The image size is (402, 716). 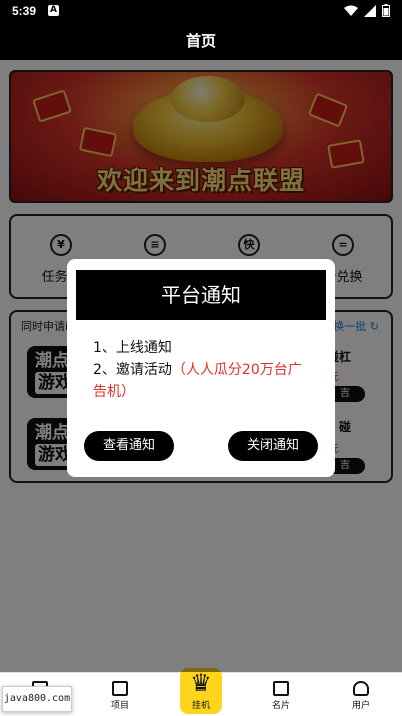 I want to click on nav-label: 项目, so click(x=119, y=706).